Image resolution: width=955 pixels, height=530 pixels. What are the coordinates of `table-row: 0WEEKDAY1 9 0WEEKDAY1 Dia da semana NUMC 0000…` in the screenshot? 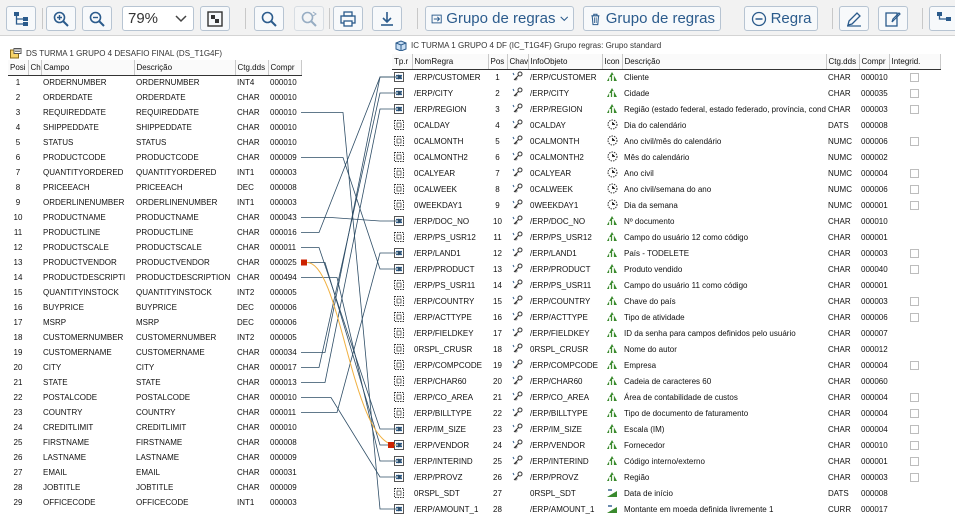 It's located at (666, 205).